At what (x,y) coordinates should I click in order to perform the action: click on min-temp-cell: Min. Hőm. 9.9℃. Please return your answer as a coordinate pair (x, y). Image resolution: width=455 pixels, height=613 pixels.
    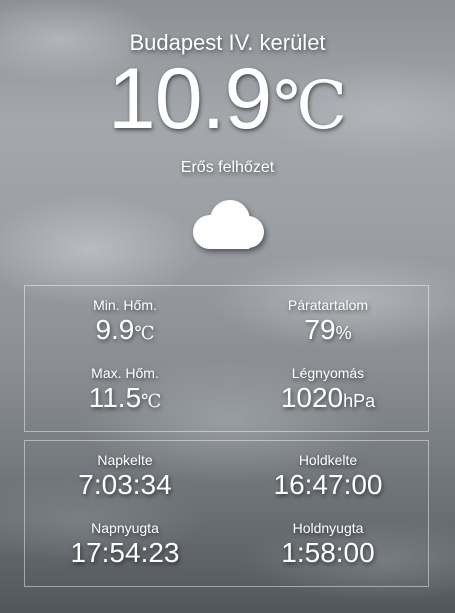
    Looking at the image, I should click on (125, 323).